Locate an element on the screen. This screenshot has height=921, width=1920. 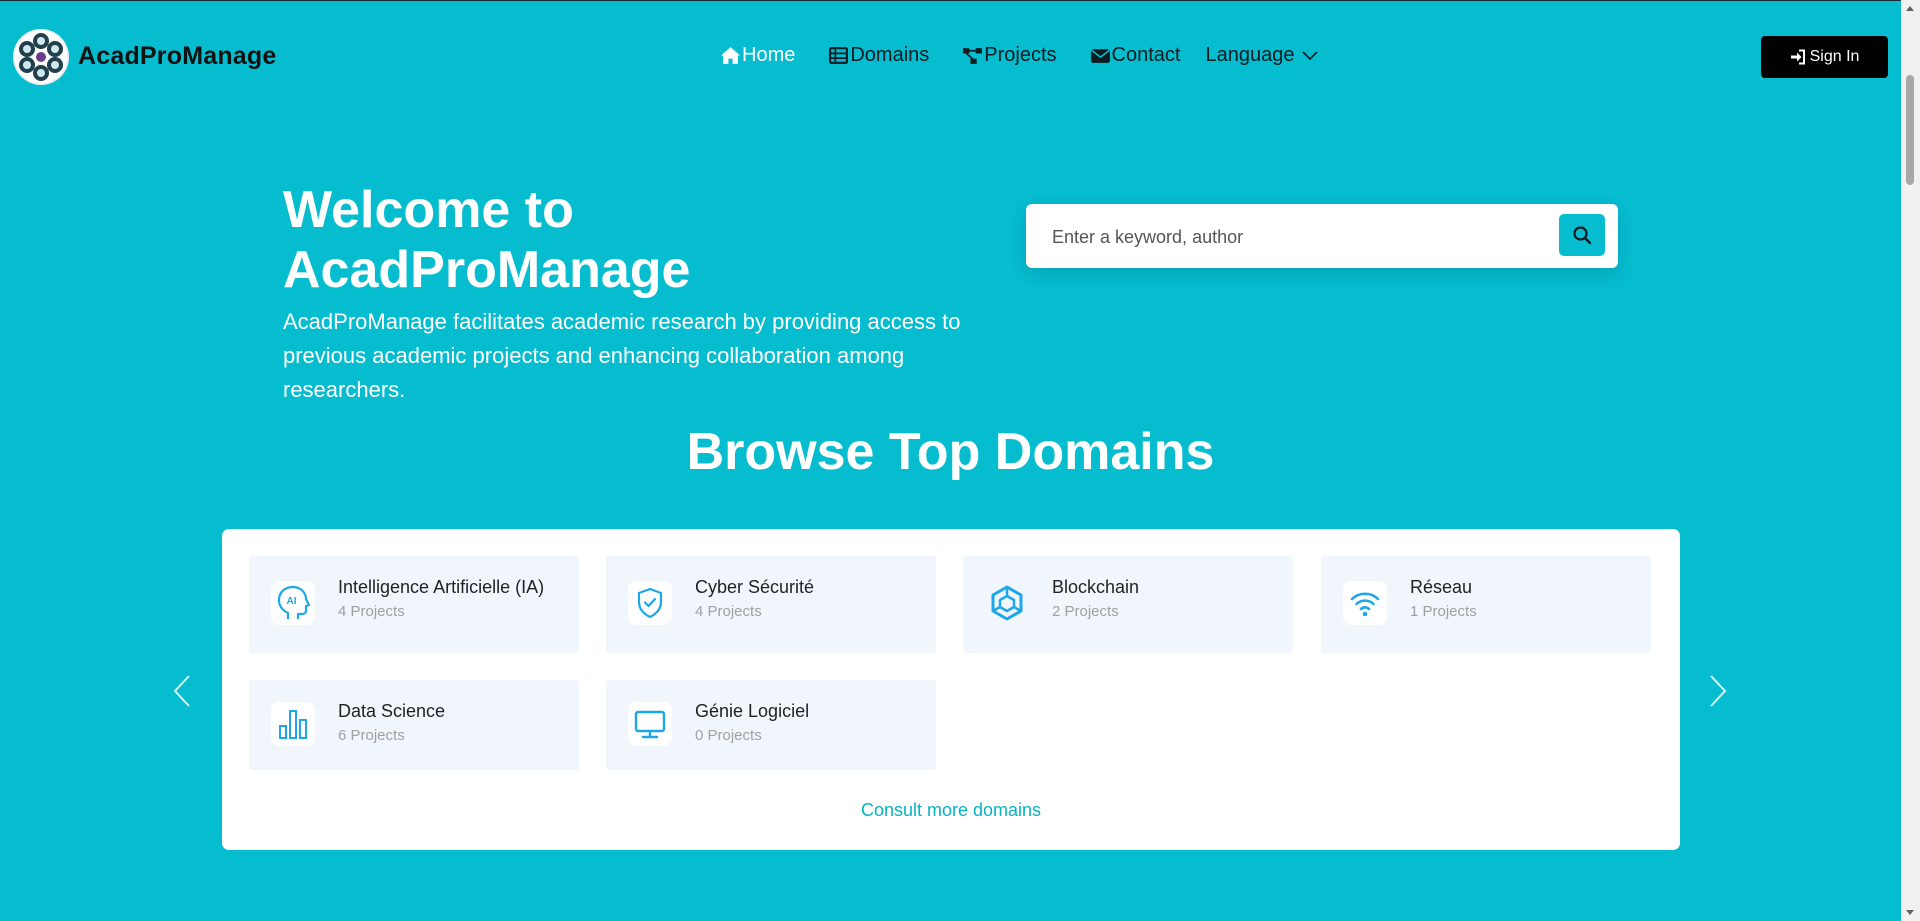
logo-icon is located at coordinates (41, 57).